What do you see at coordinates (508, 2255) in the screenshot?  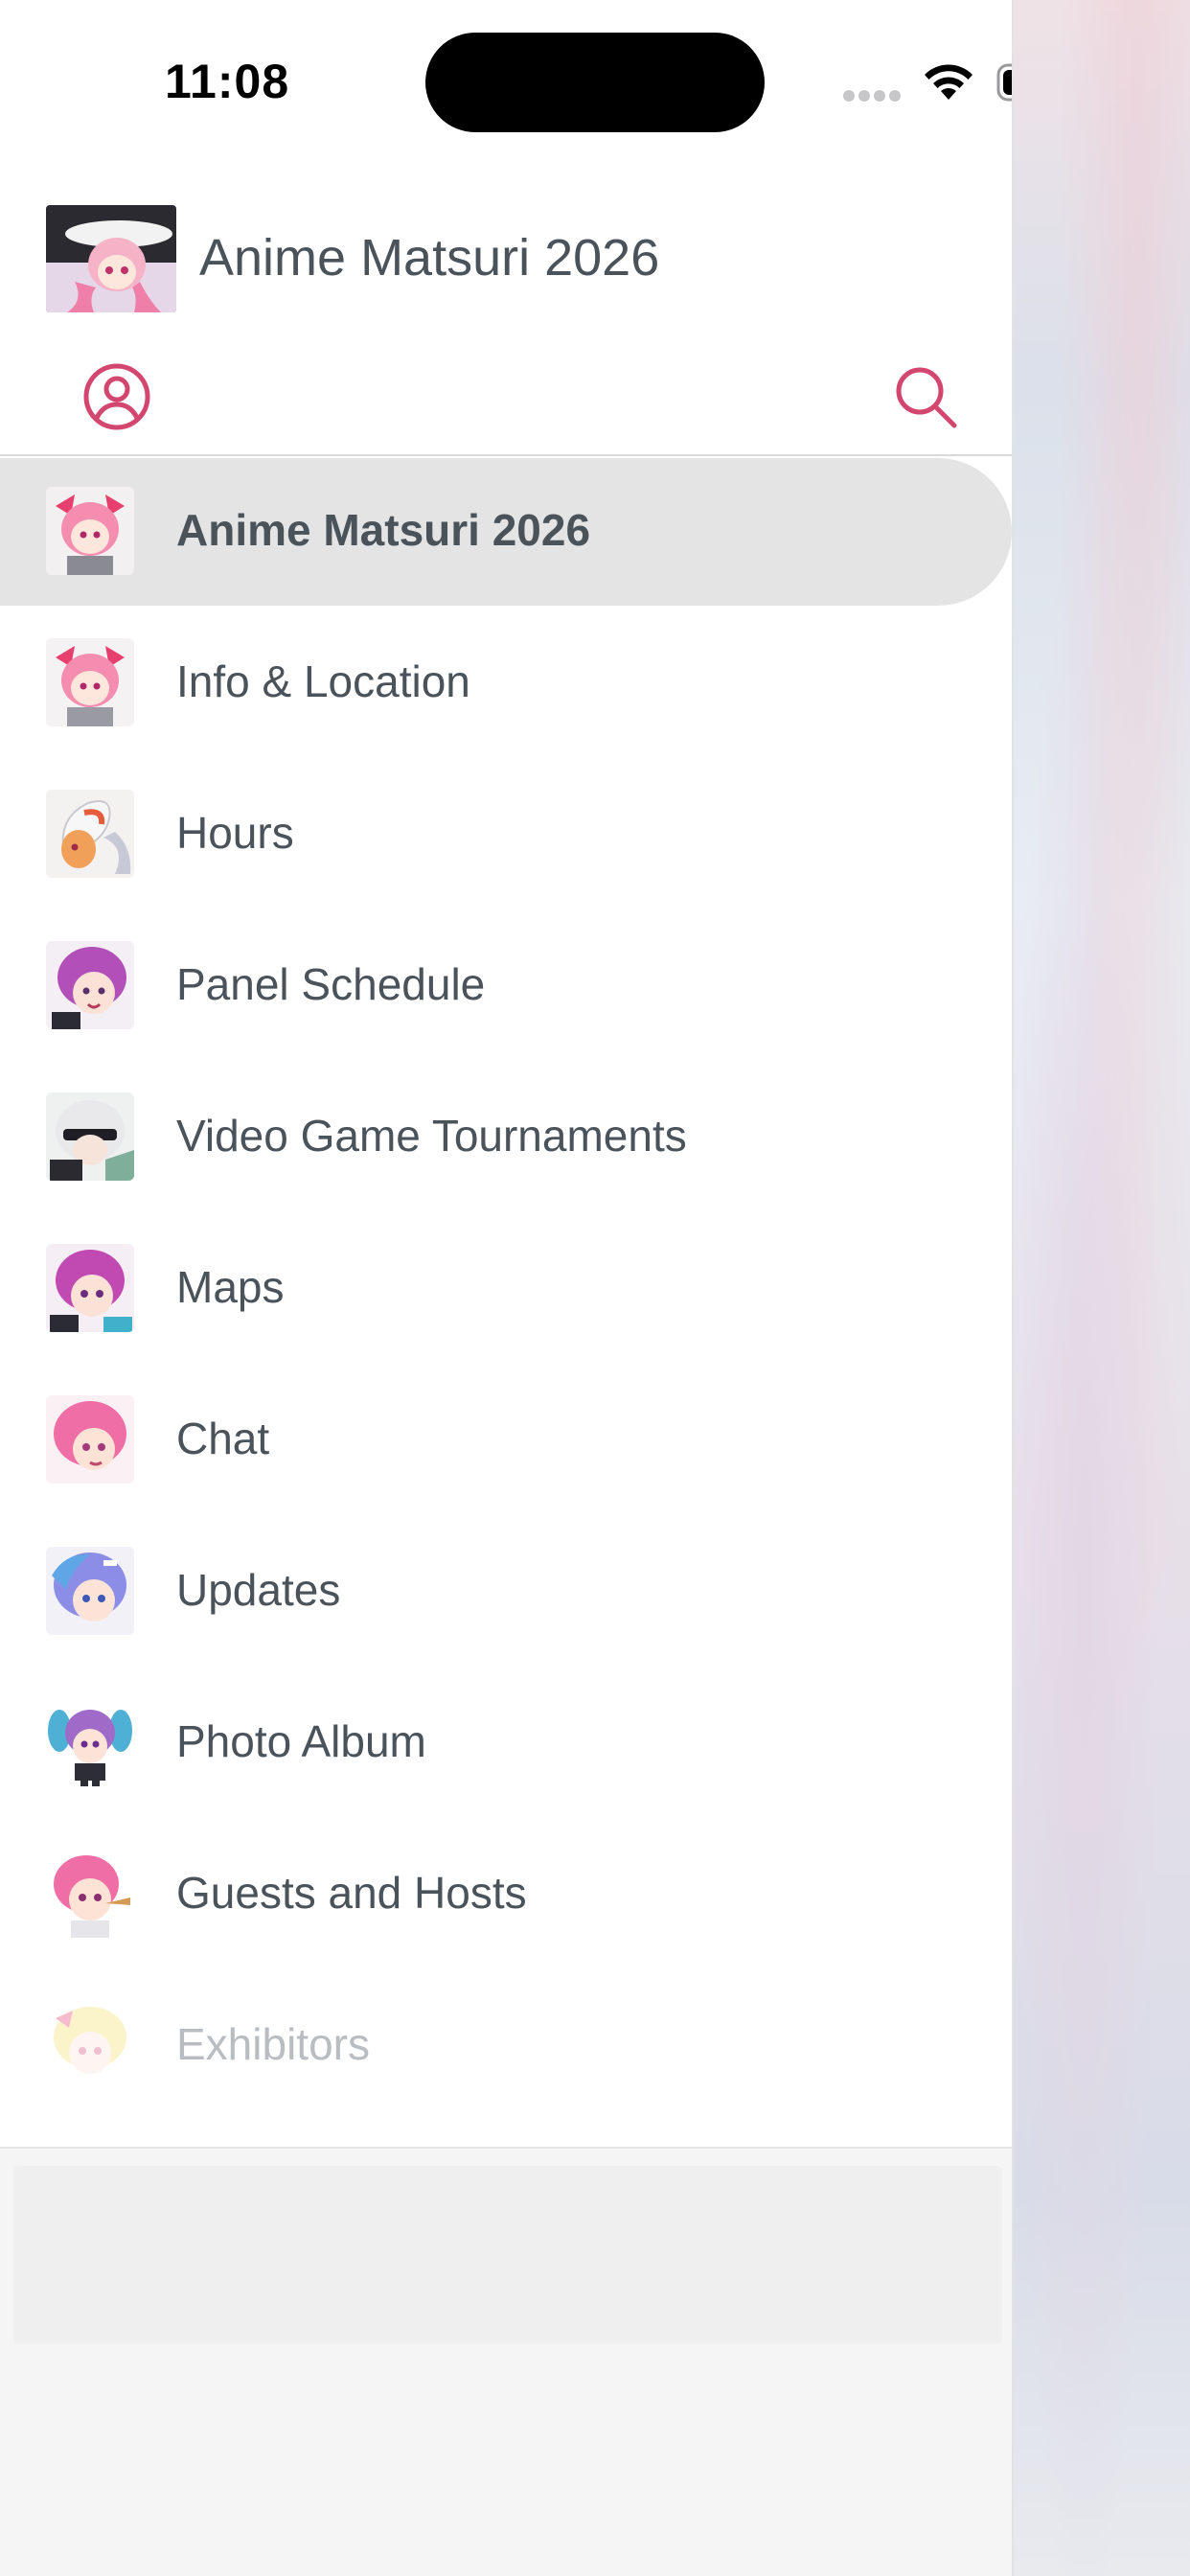 I see `footer-panel` at bounding box center [508, 2255].